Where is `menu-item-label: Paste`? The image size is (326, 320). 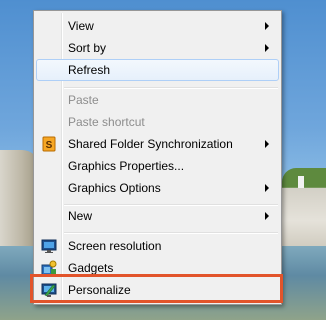 menu-item-label: Paste is located at coordinates (83, 100).